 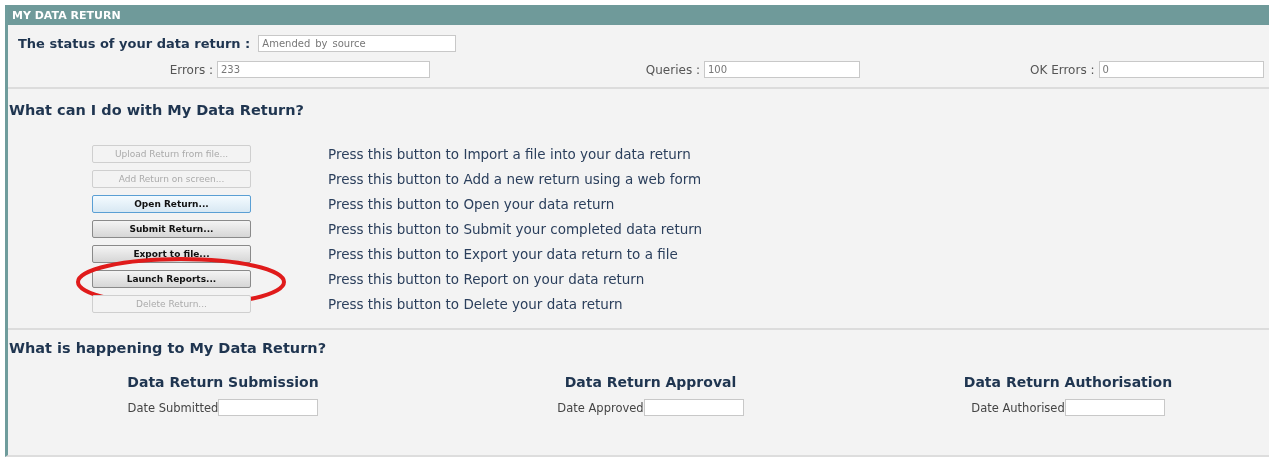 What do you see at coordinates (503, 254) in the screenshot?
I see `action-description: Press this button to Export your data return to a file` at bounding box center [503, 254].